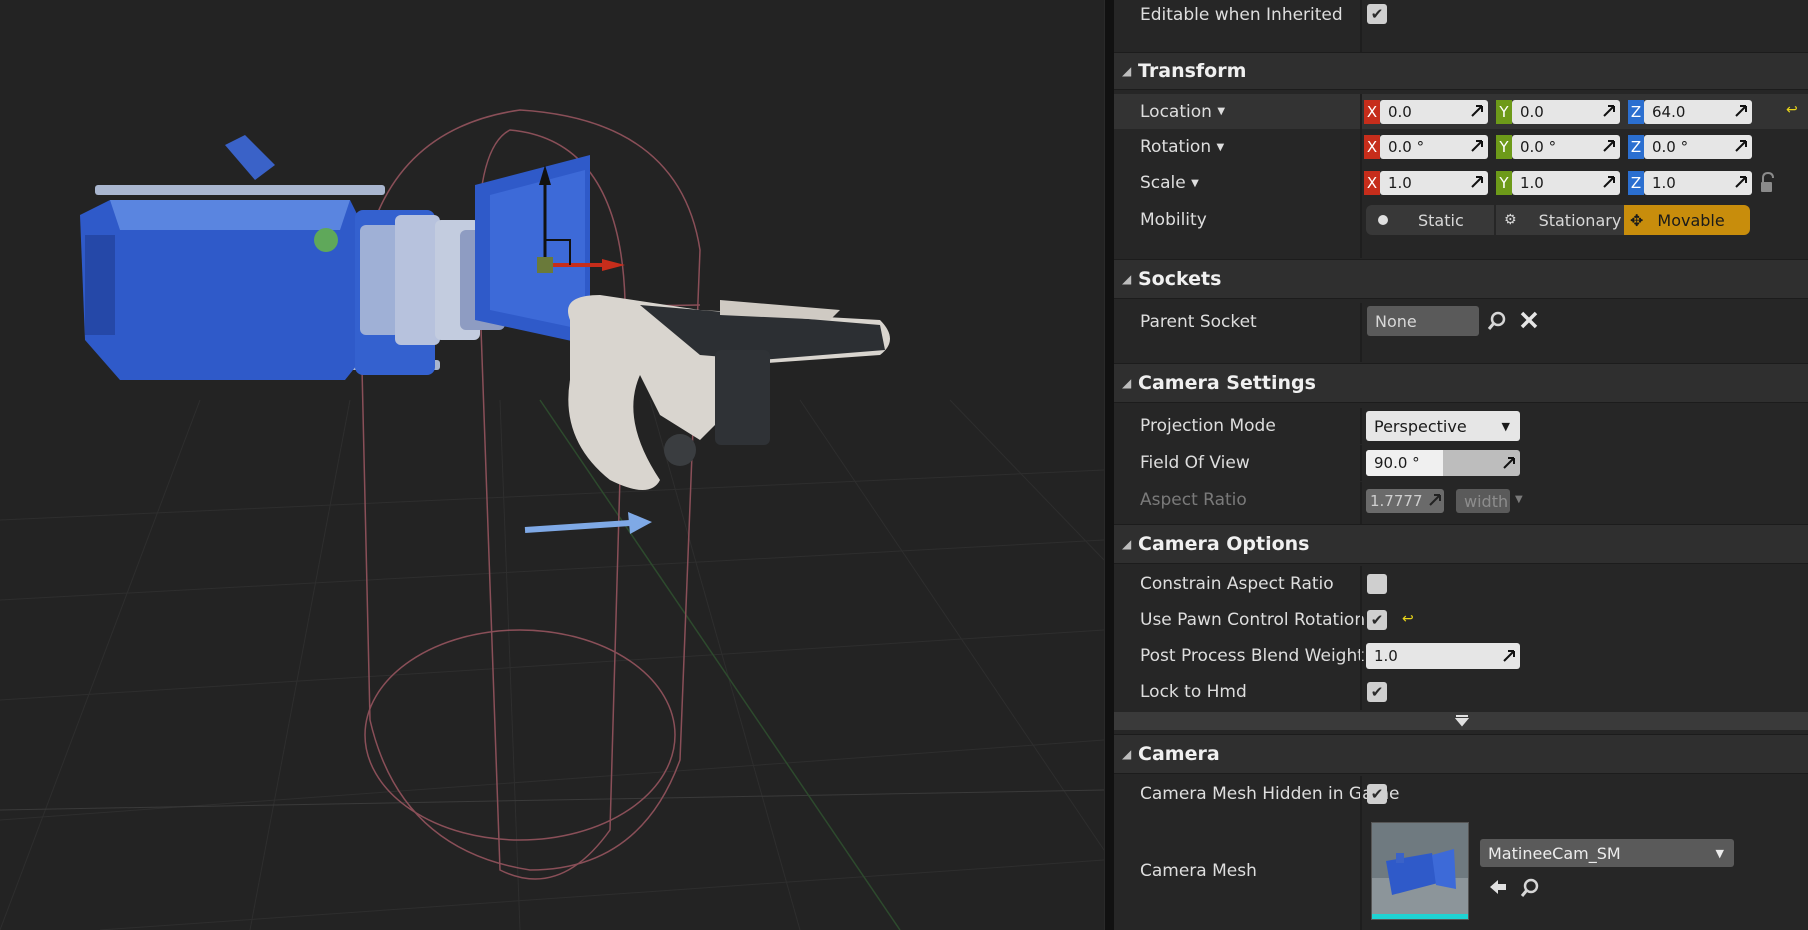  I want to click on rotation-y-field: 0.0 °, so click(1566, 147).